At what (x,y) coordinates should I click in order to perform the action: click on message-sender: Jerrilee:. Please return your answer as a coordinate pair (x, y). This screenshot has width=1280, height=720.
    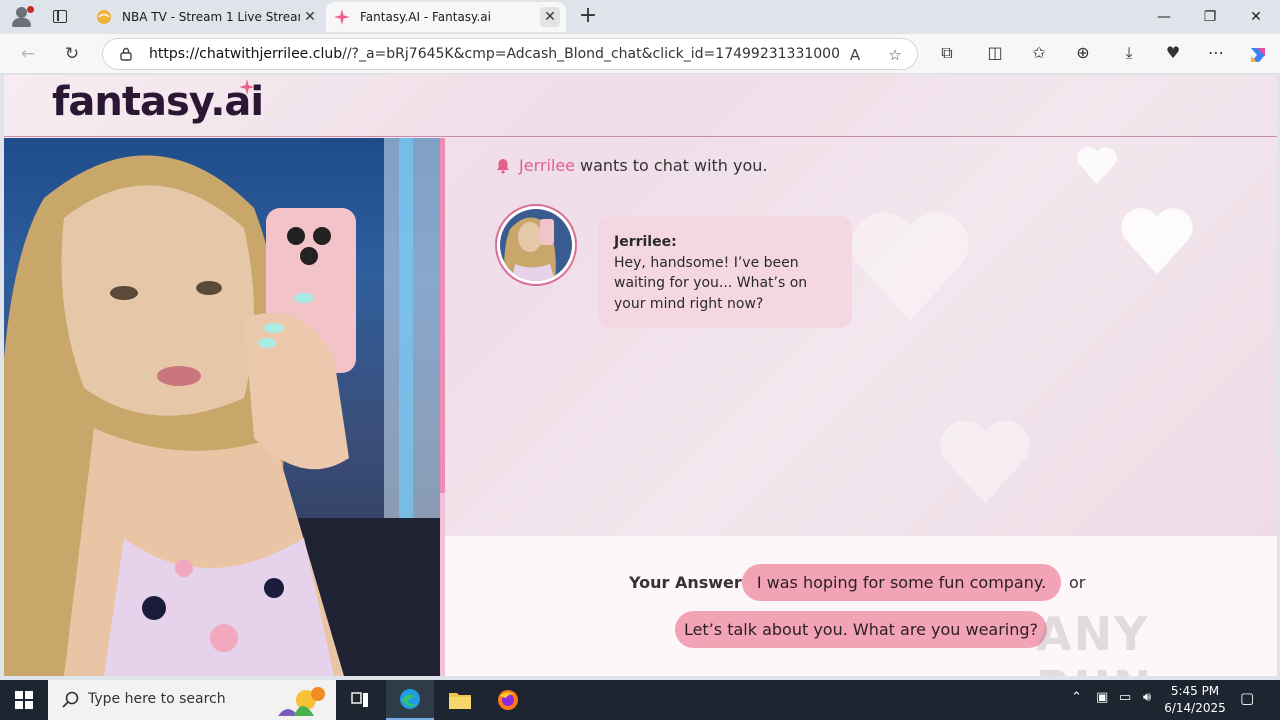
    Looking at the image, I should click on (645, 242).